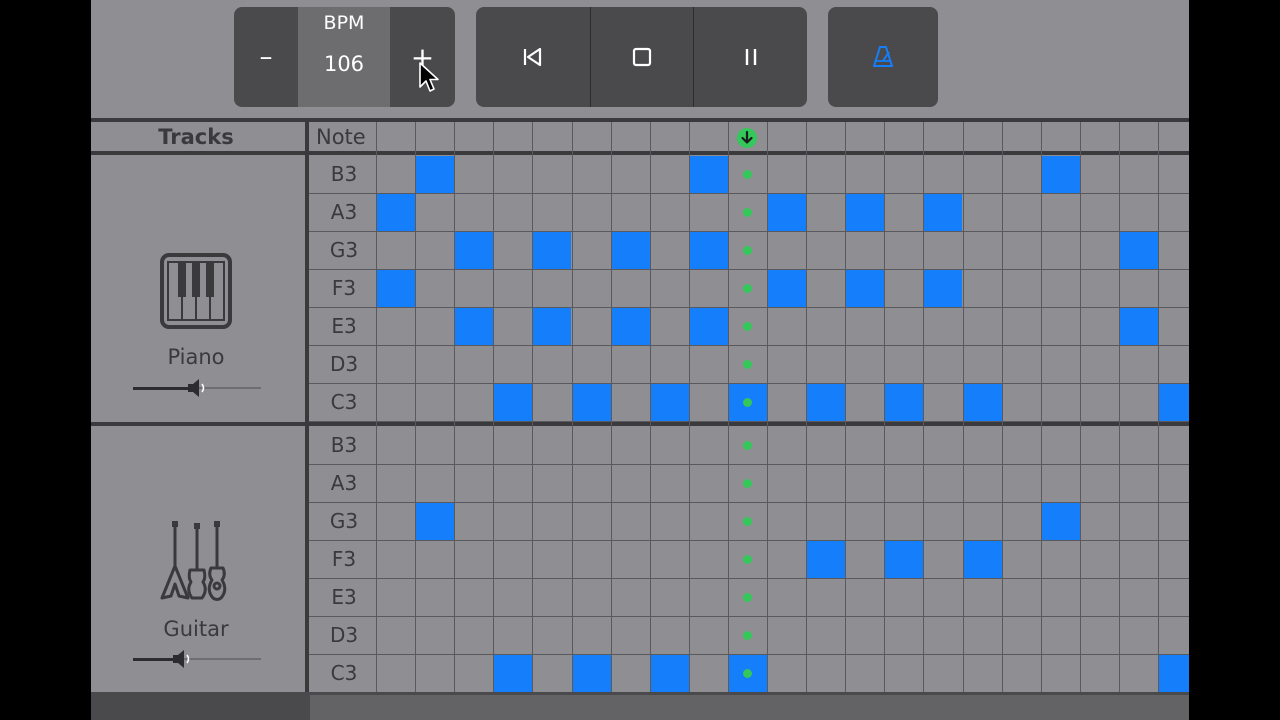 The width and height of the screenshot is (1280, 720). I want to click on track-name-guitar: Guitar, so click(196, 629).